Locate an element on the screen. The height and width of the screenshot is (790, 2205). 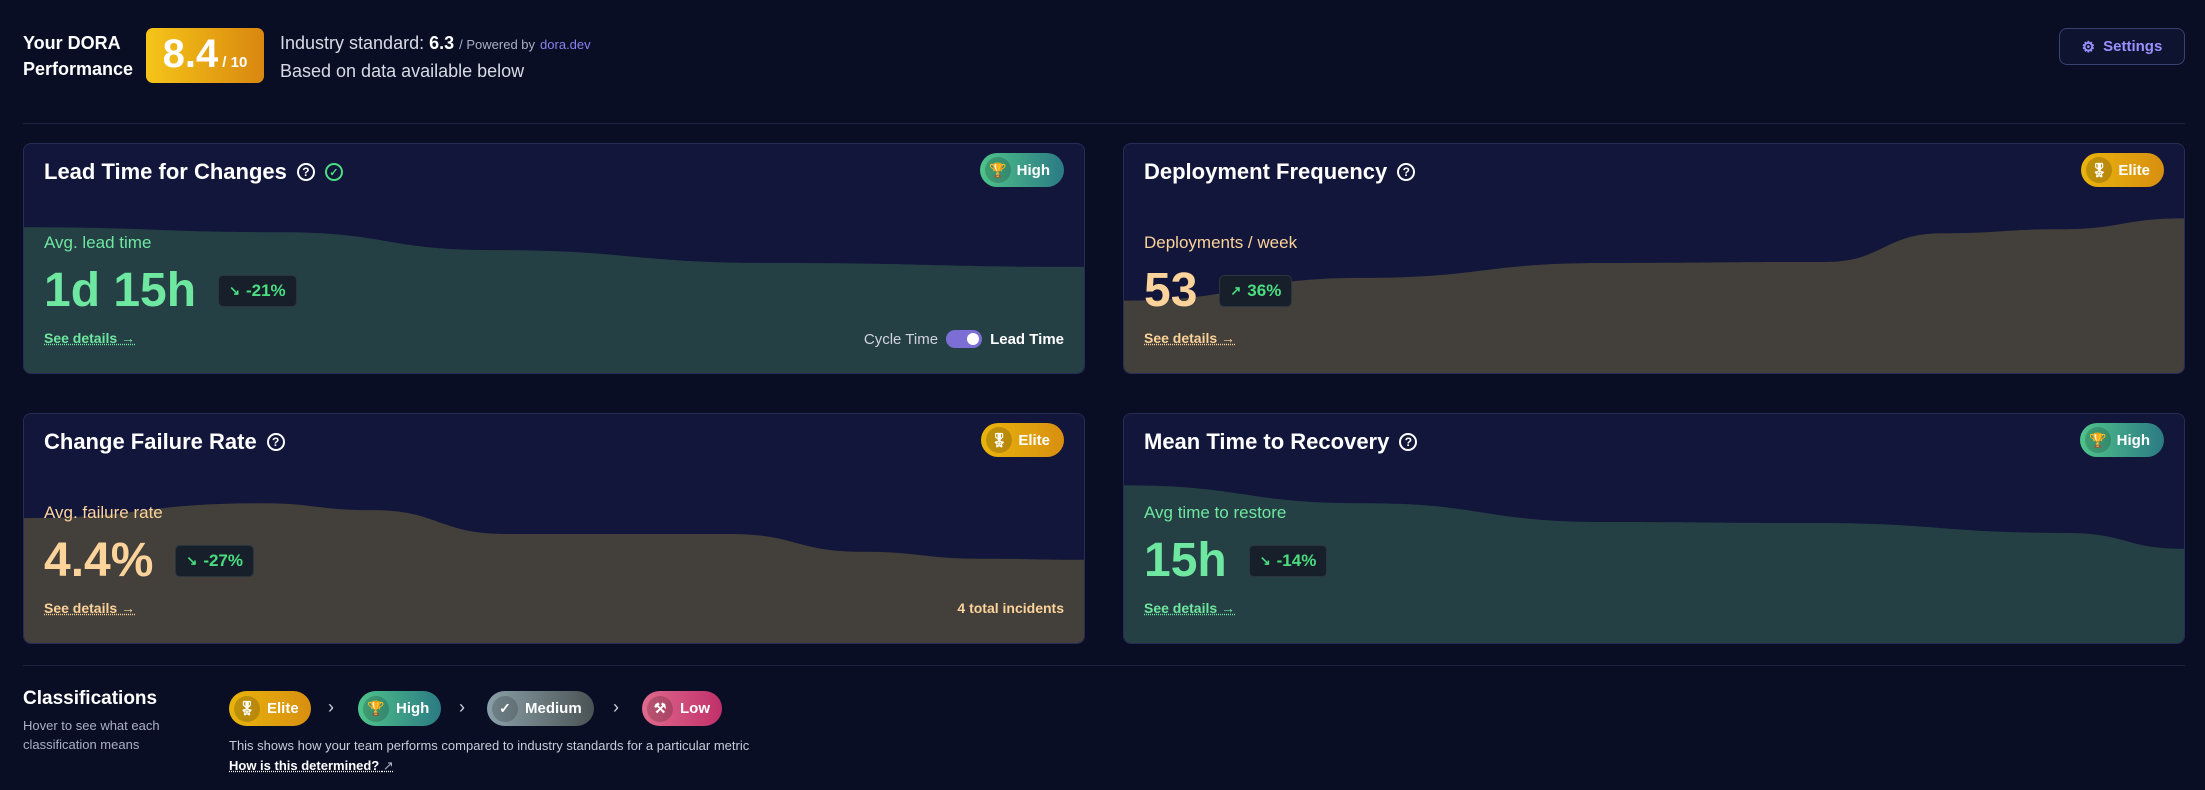
link-label: How is this determined? is located at coordinates (304, 765).